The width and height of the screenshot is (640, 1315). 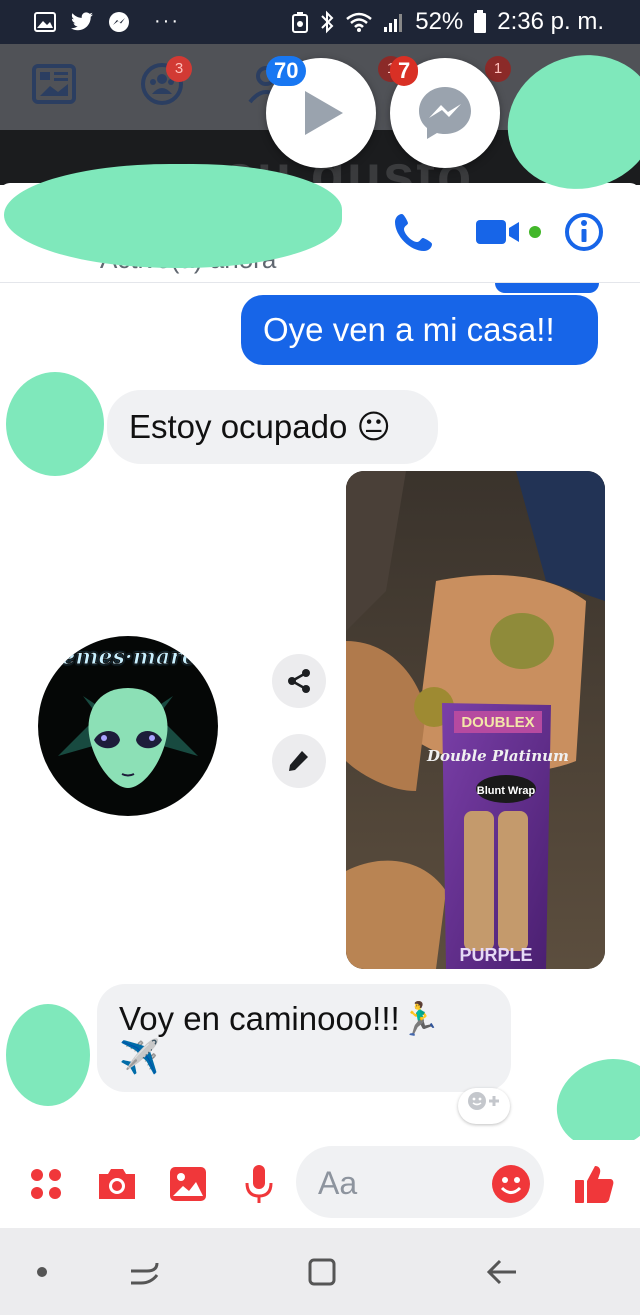 I want to click on grid-dots-icon, so click(x=46, y=1184).